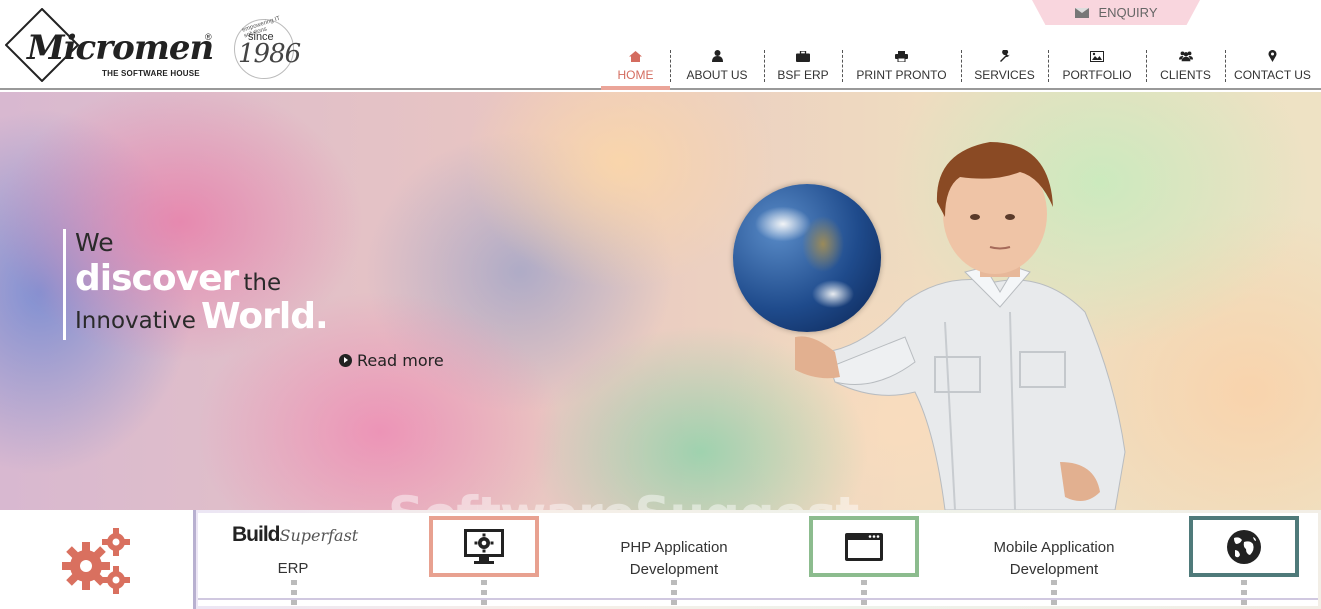 The height and width of the screenshot is (609, 1321). Describe the element at coordinates (264, 316) in the screenshot. I see `tagline-world: World.` at that location.